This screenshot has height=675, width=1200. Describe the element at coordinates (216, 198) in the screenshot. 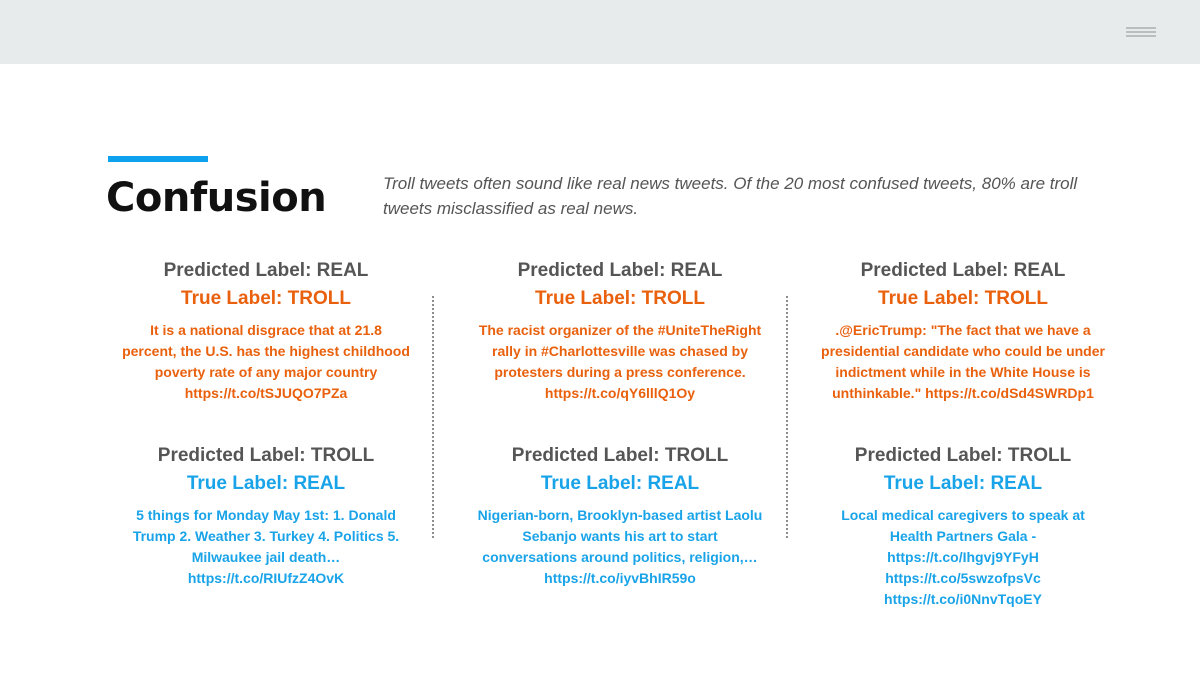

I see `page-title: Confusion` at that location.